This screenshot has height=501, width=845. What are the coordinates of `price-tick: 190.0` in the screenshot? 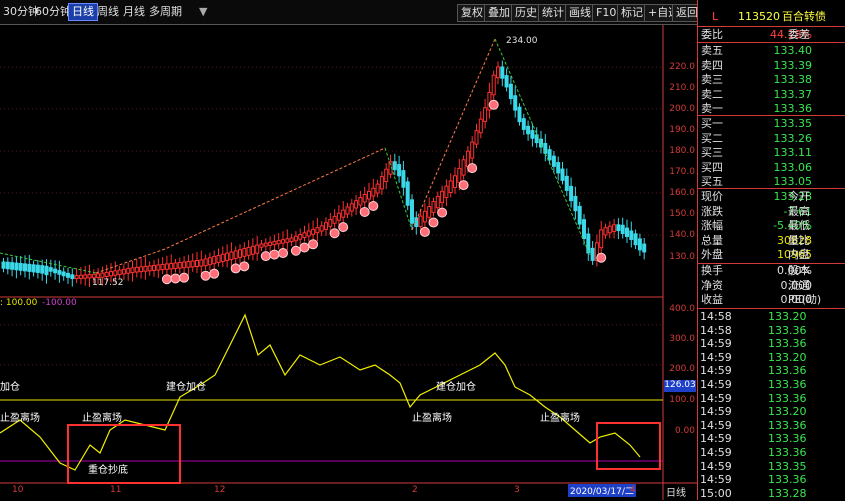 It's located at (682, 130).